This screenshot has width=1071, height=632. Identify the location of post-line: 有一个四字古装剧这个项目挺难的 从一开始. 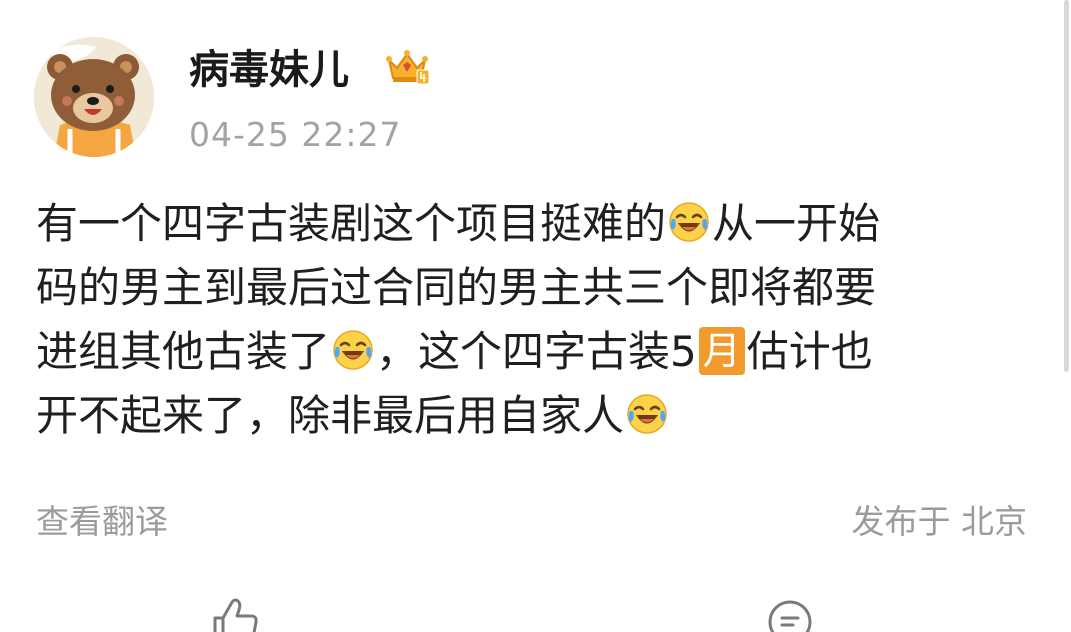
(531, 224).